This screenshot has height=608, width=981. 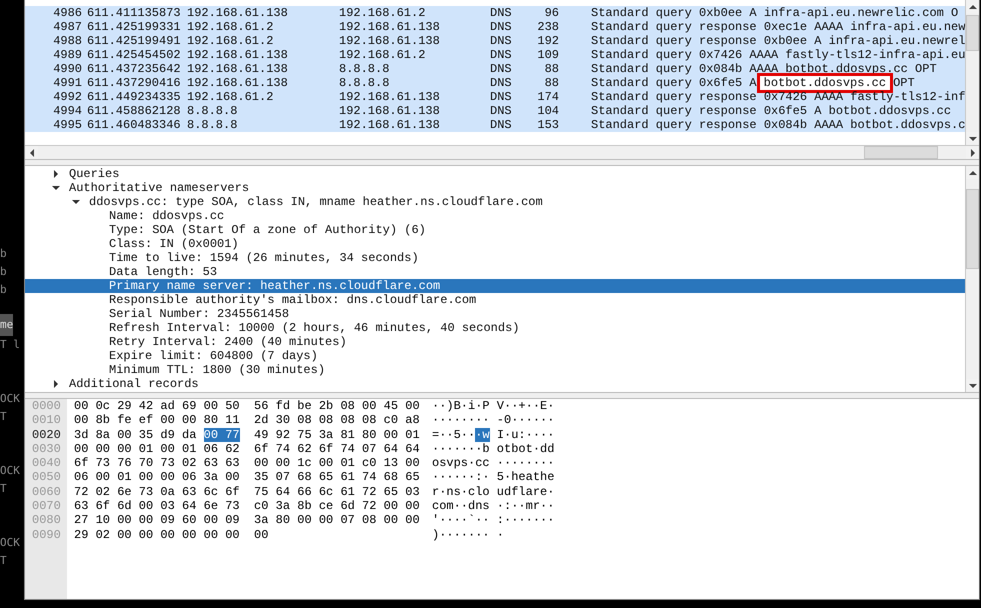 I want to click on packet-row: 4992 611.449234335 192.168.61.2 192.168.61.138 DNS 174 Standard query response 0x7426 AAAA fastly-tls12-inf, so click(x=495, y=97).